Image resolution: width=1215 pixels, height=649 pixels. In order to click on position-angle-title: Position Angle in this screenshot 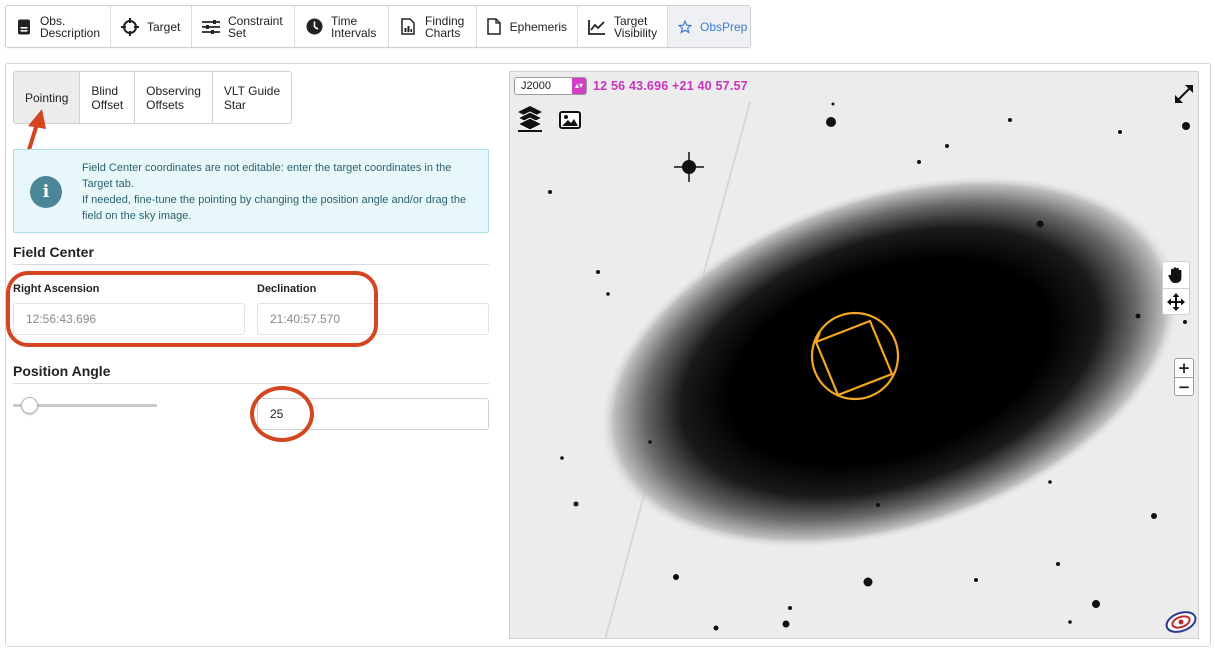, I will do `click(62, 371)`.